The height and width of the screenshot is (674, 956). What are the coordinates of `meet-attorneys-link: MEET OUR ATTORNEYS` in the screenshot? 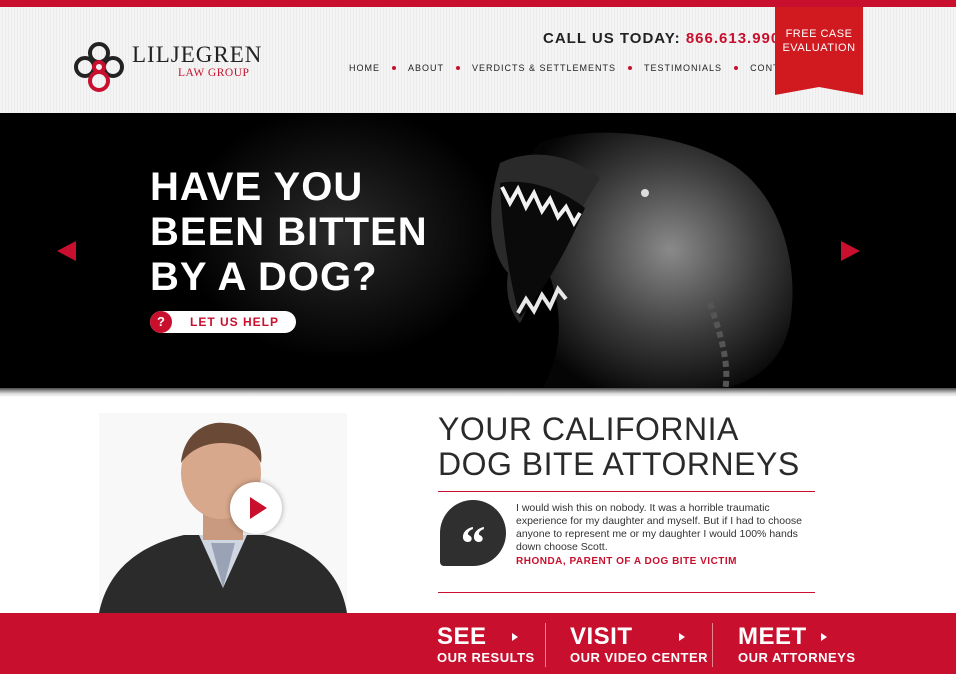 It's located at (797, 644).